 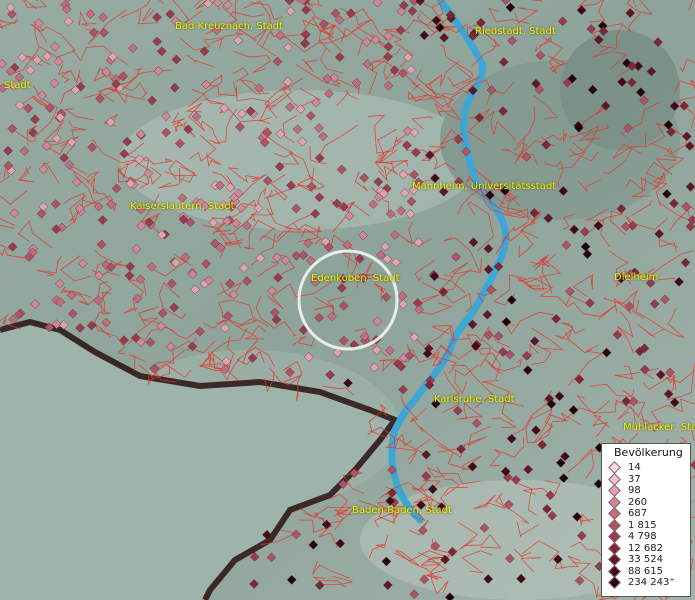 I want to click on legend-row: 4 798, so click(x=646, y=537).